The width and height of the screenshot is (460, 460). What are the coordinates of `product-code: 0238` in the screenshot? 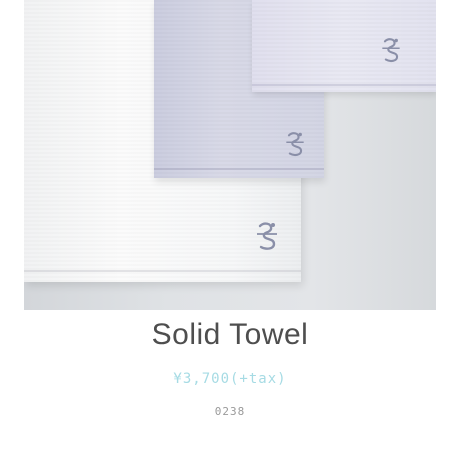 It's located at (230, 411).